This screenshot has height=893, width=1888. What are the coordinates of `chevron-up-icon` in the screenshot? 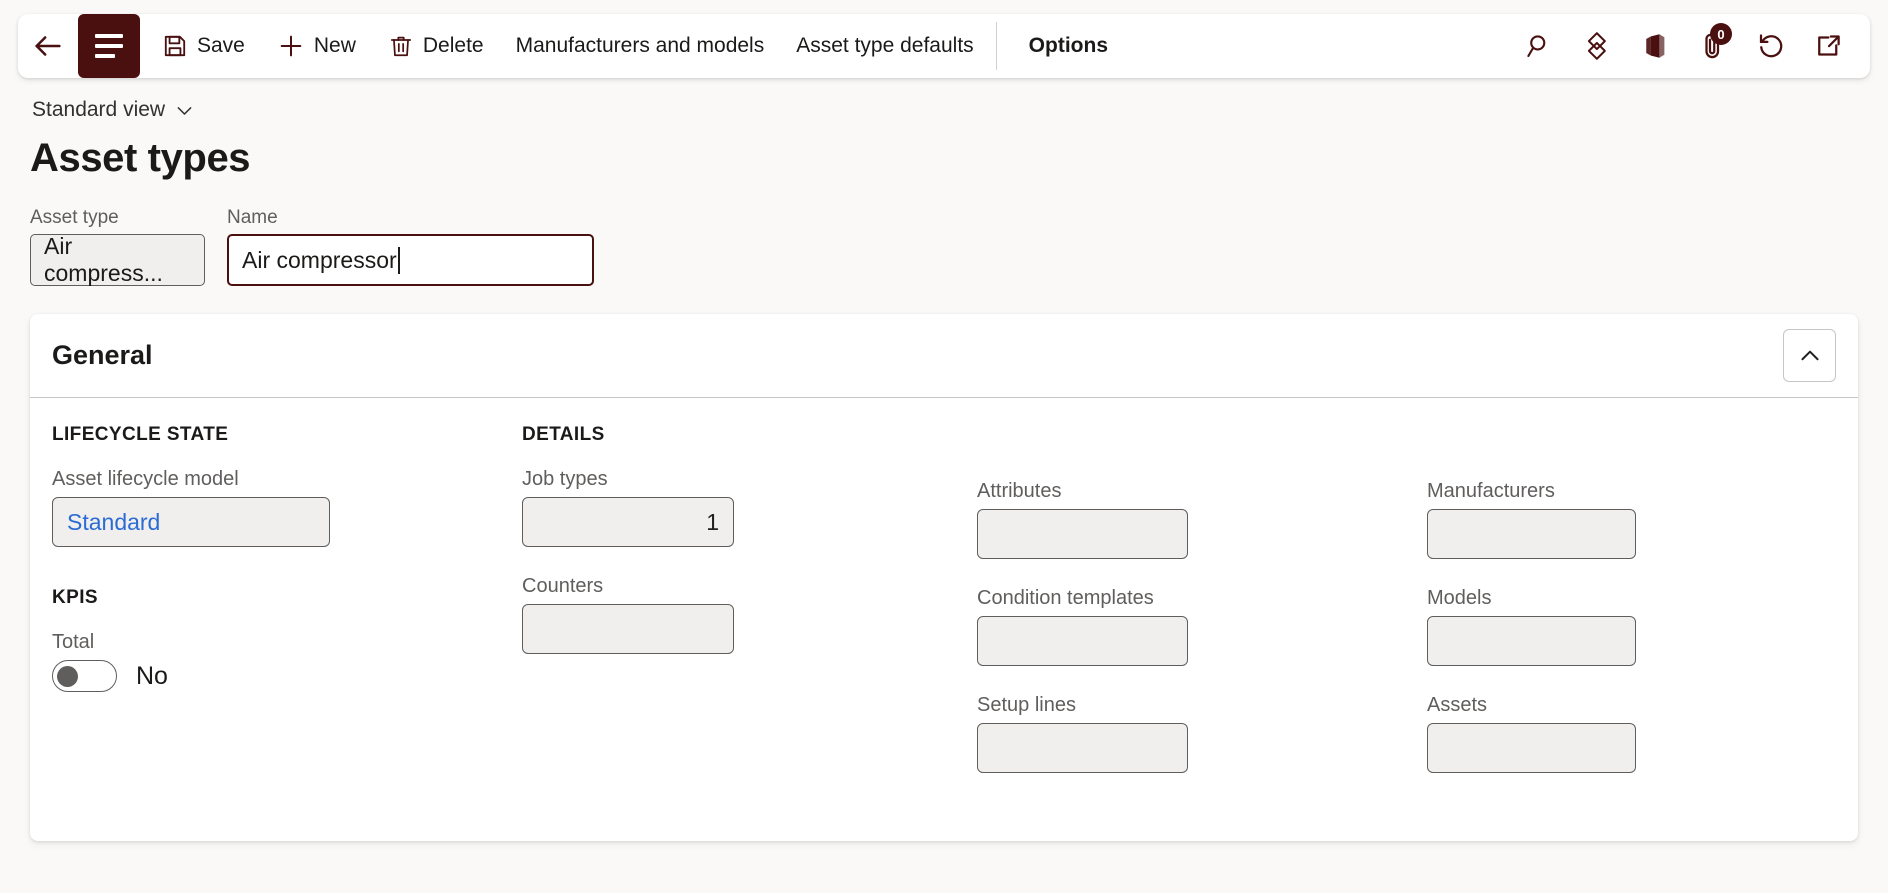 It's located at (1810, 356).